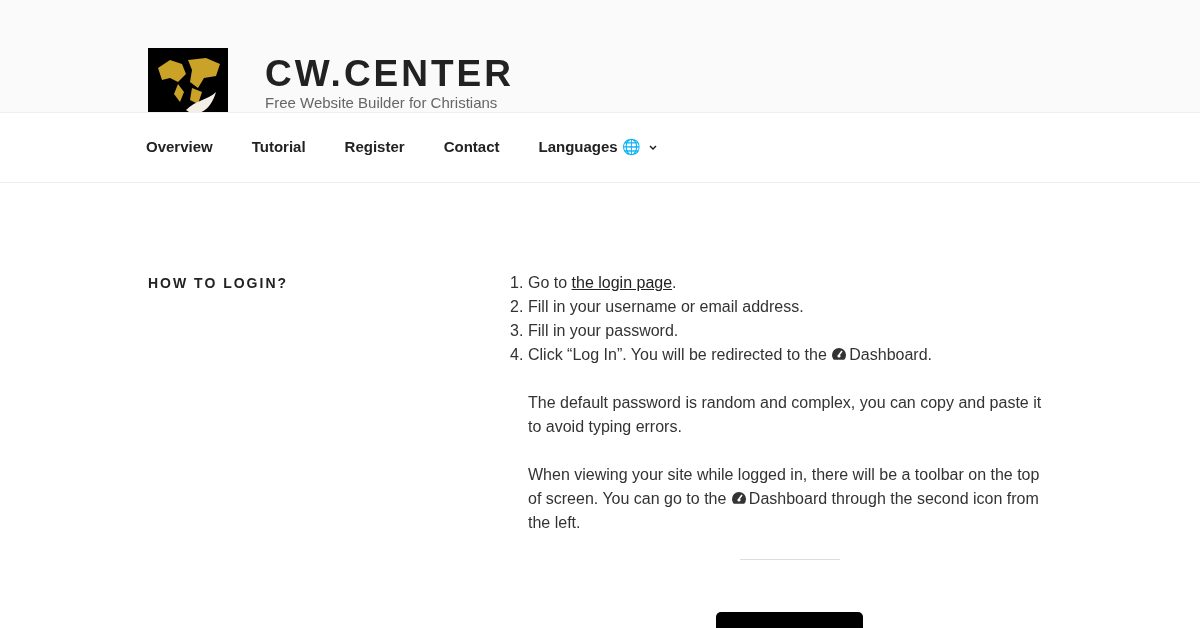 This screenshot has height=628, width=1200. Describe the element at coordinates (666, 307) in the screenshot. I see `step-text: Fill in your username or email address.` at that location.